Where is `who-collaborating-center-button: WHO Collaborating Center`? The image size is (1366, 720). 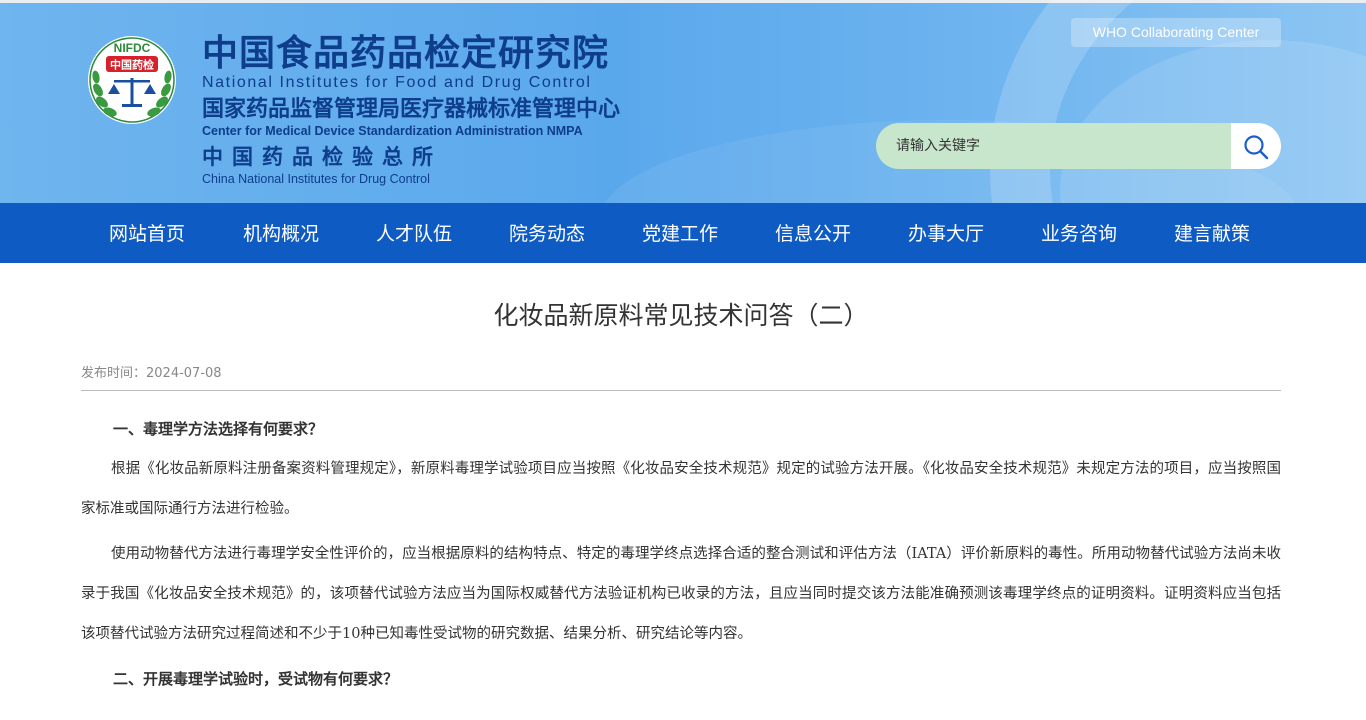 who-collaborating-center-button: WHO Collaborating Center is located at coordinates (1176, 32).